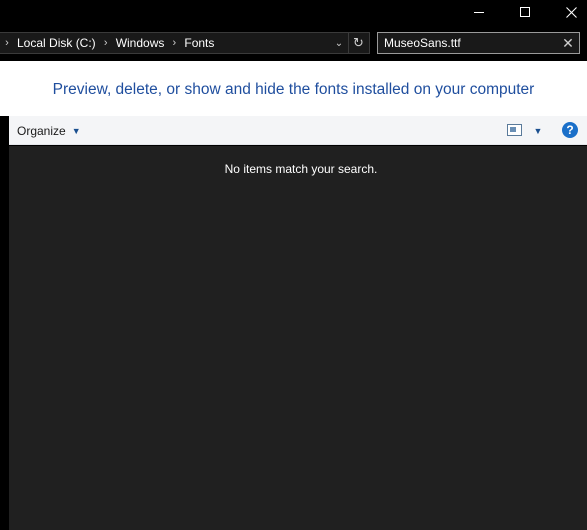 Image resolution: width=587 pixels, height=530 pixels. I want to click on organize-button: Organize ▼, so click(49, 130).